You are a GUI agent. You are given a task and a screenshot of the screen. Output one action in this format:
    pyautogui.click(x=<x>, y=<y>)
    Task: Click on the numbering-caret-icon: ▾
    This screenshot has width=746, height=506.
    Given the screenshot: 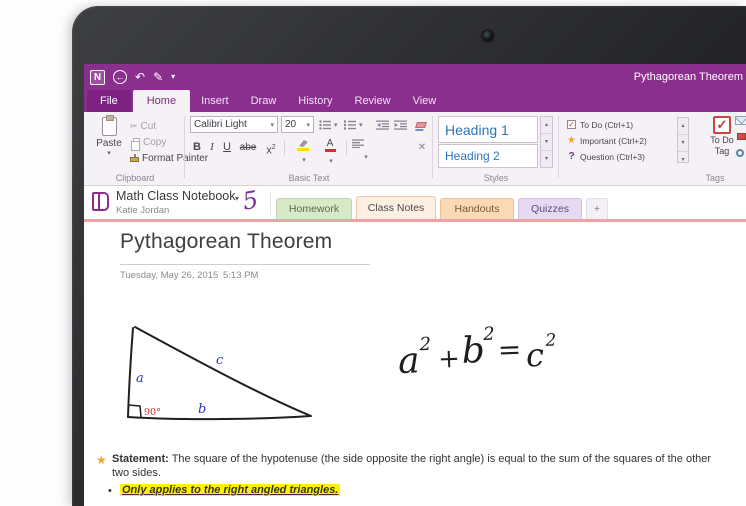 What is the action you would take?
    pyautogui.click(x=361, y=125)
    